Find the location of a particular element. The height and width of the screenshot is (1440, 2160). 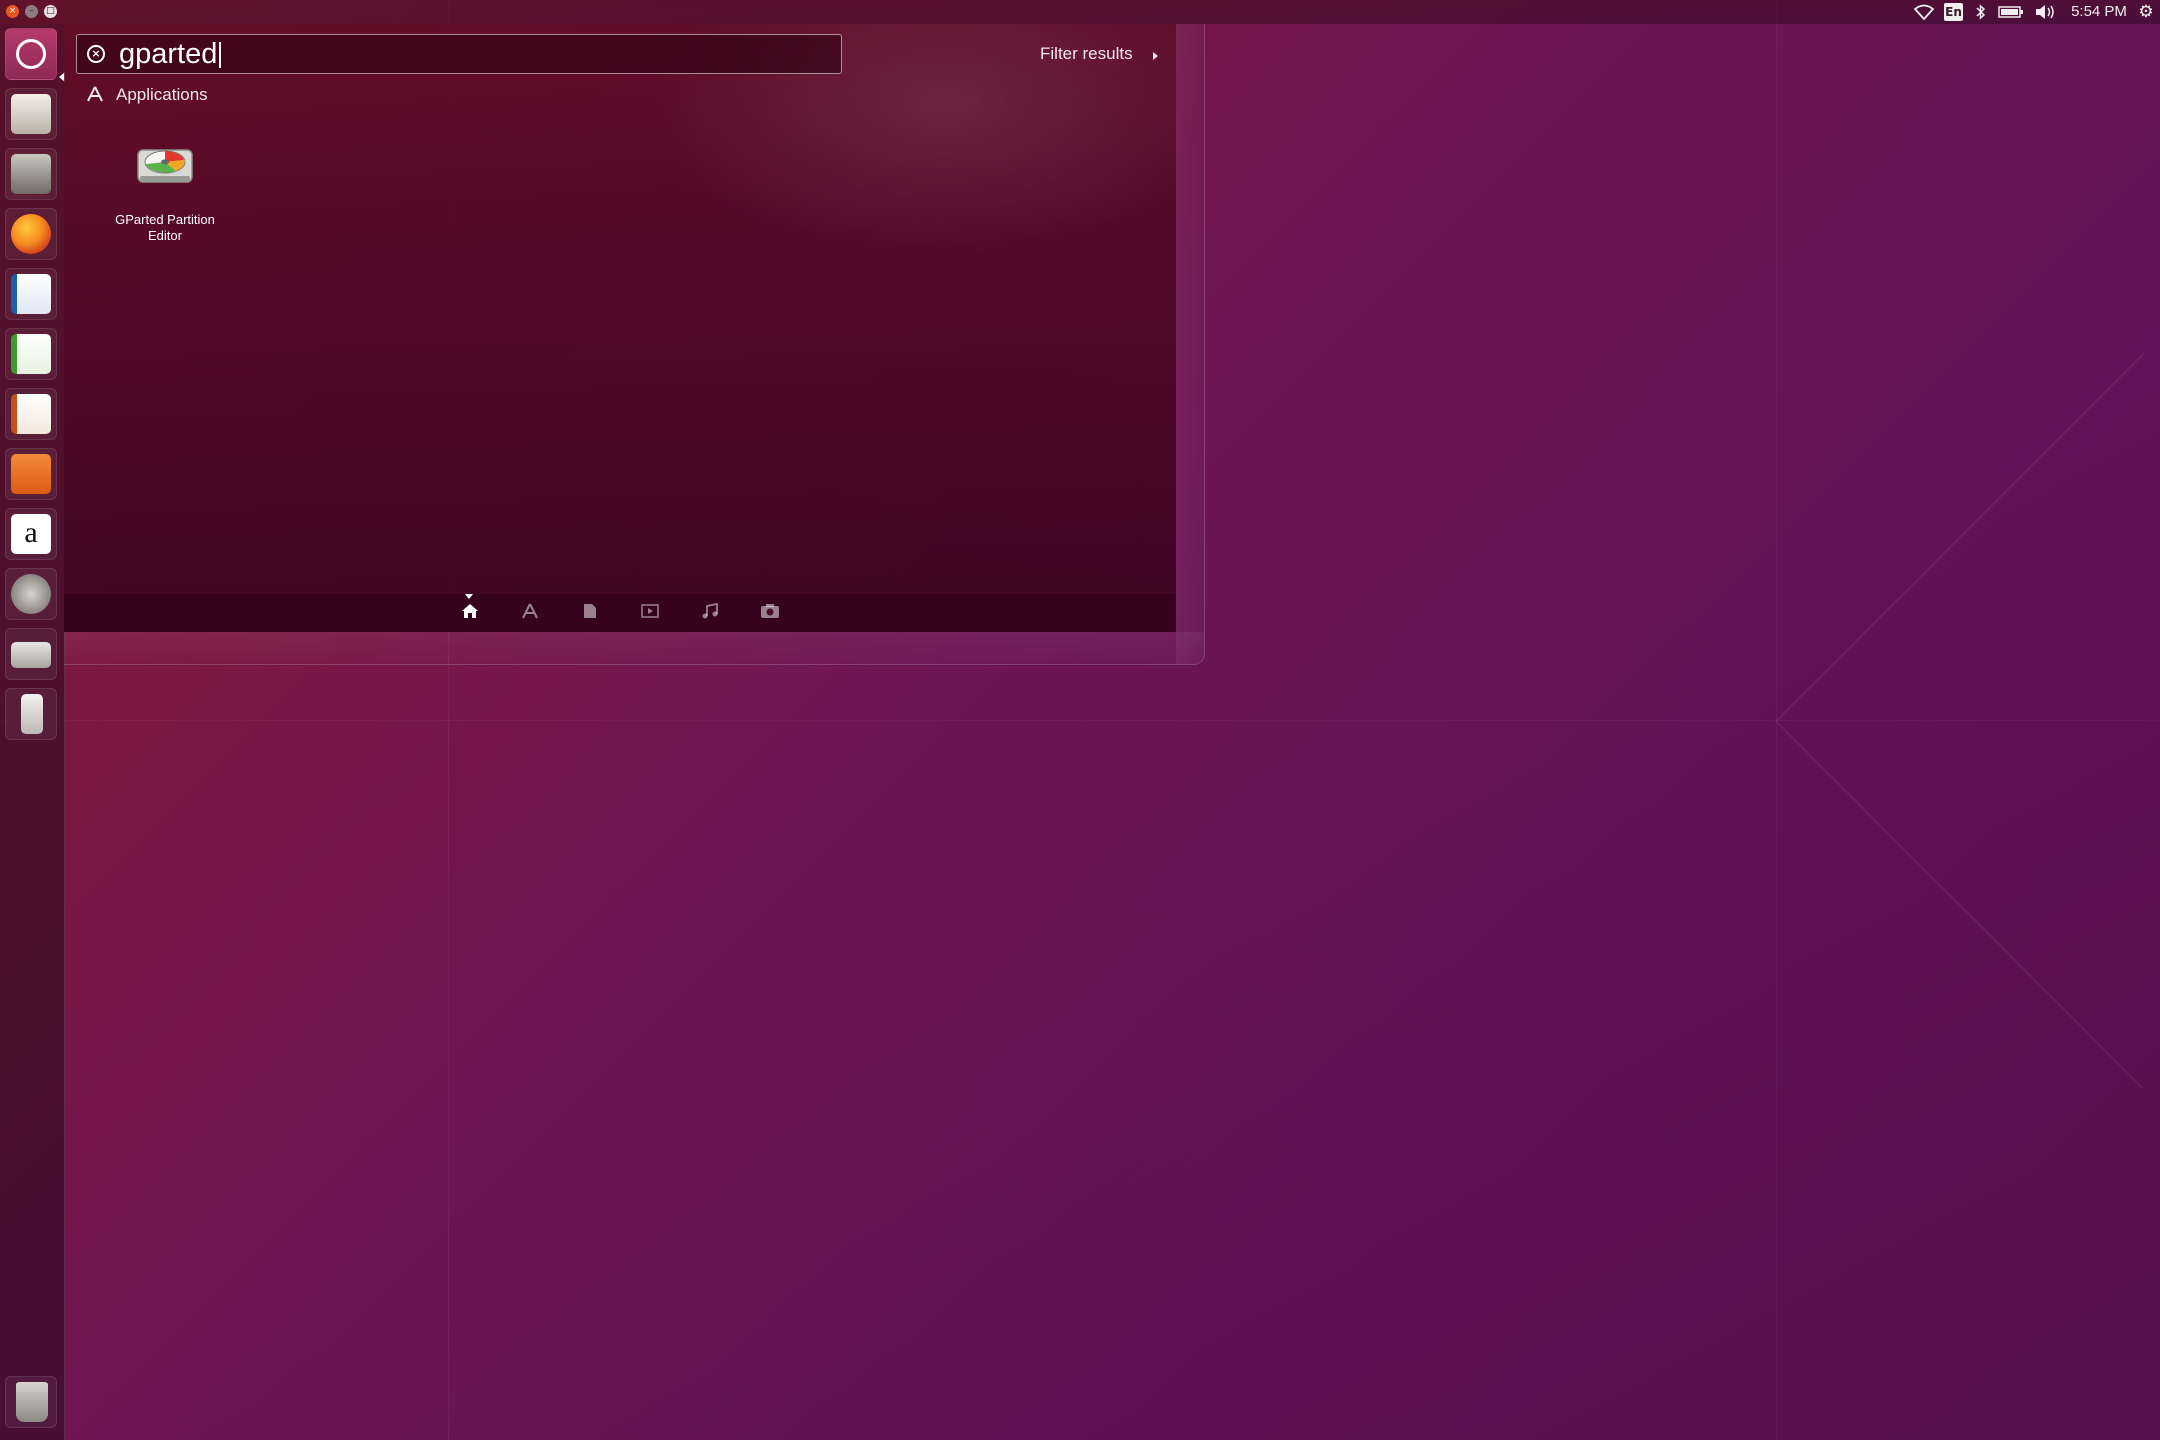

impress-launcher is located at coordinates (31, 414).